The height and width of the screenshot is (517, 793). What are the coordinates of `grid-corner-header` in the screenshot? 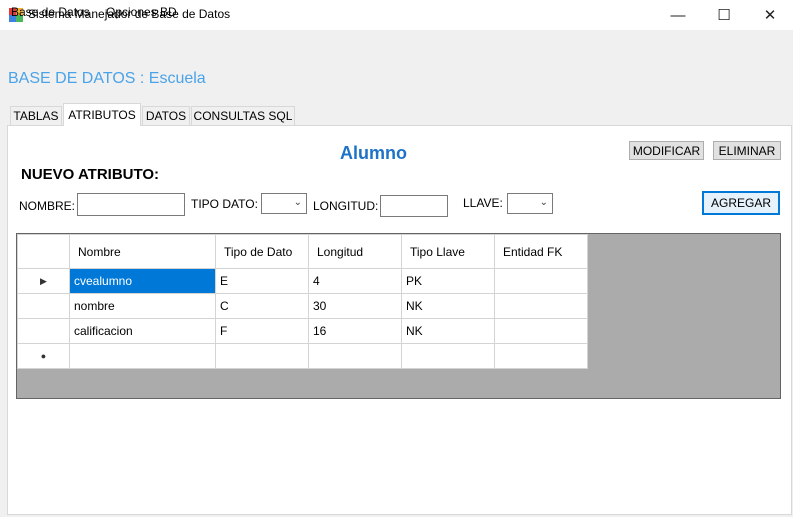 It's located at (43, 251).